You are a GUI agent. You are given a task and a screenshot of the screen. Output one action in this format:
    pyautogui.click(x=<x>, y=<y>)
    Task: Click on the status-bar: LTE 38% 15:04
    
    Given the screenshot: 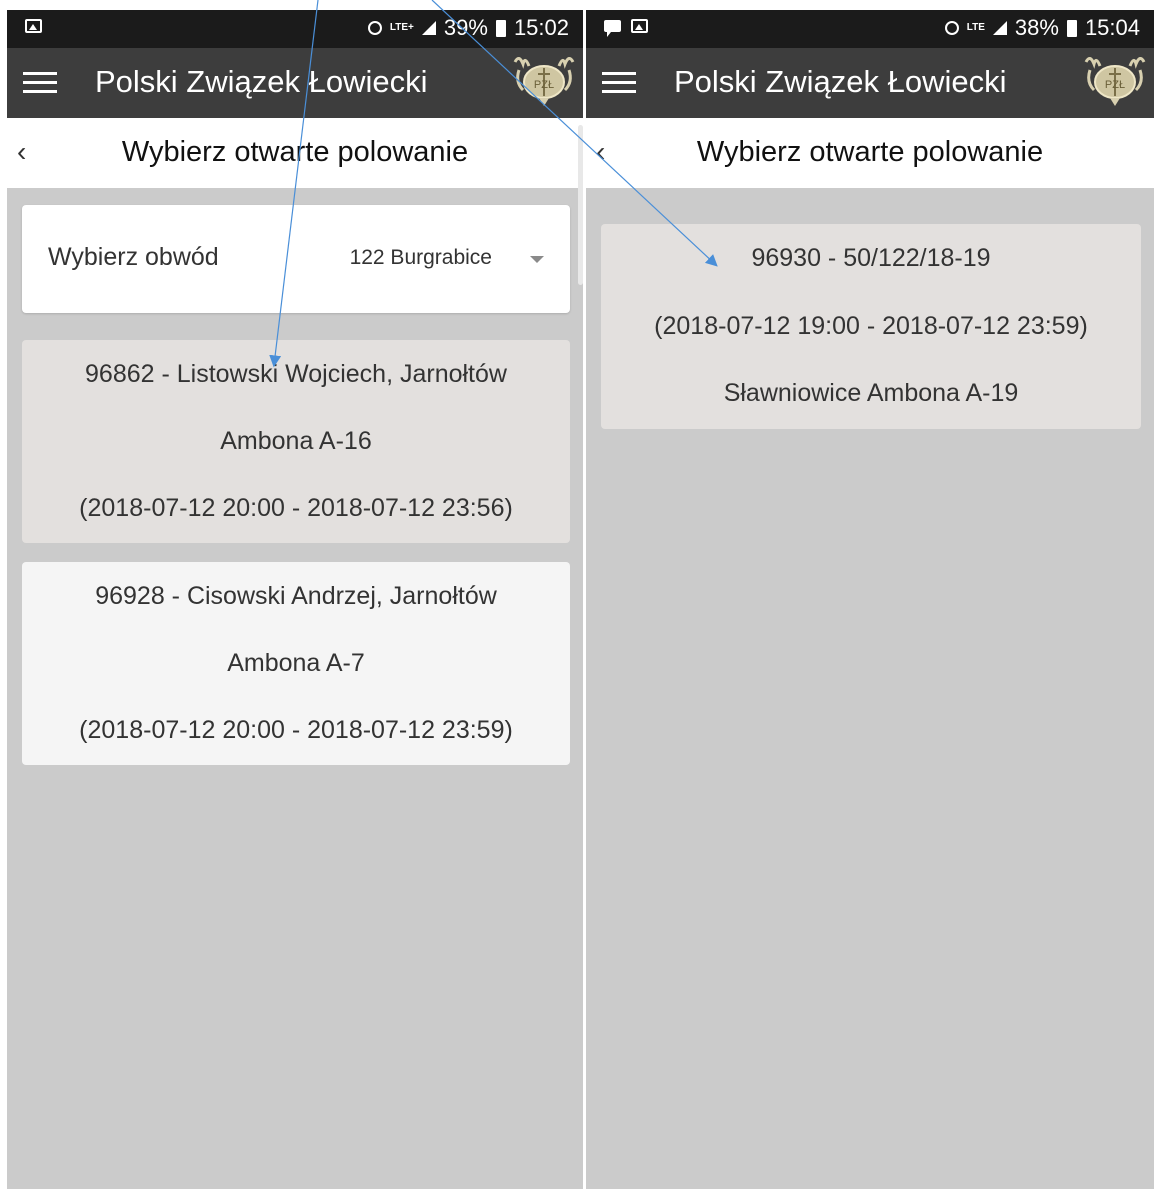 What is the action you would take?
    pyautogui.click(x=870, y=29)
    